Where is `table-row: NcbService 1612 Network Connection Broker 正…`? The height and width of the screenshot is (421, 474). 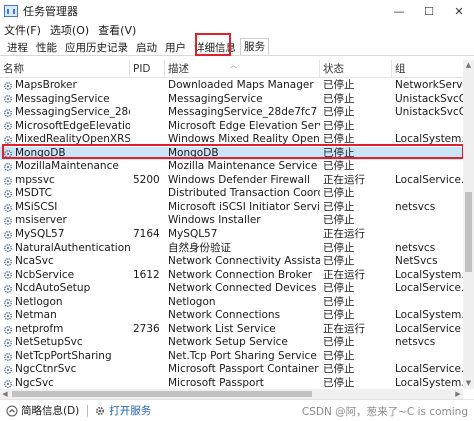 table-row: NcbService 1612 Network Connection Broker 正… is located at coordinates (231, 276).